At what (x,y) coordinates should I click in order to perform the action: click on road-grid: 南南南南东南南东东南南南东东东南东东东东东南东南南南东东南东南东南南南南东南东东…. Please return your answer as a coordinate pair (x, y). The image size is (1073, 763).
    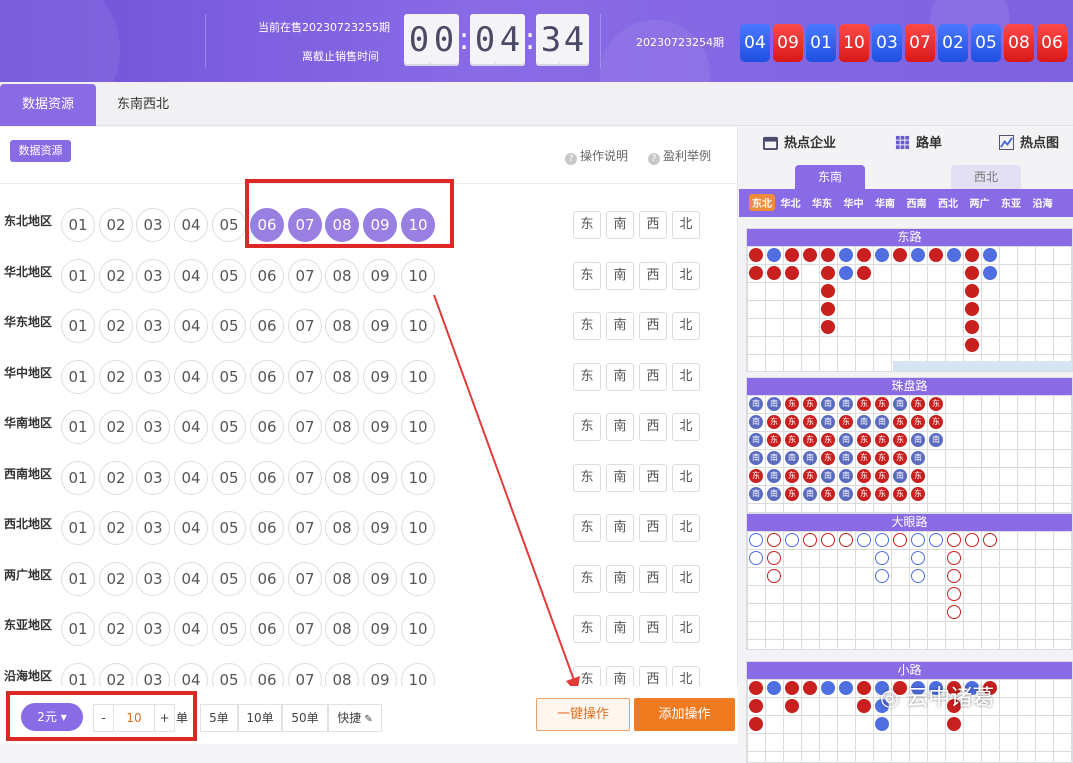
    Looking at the image, I should click on (909, 453).